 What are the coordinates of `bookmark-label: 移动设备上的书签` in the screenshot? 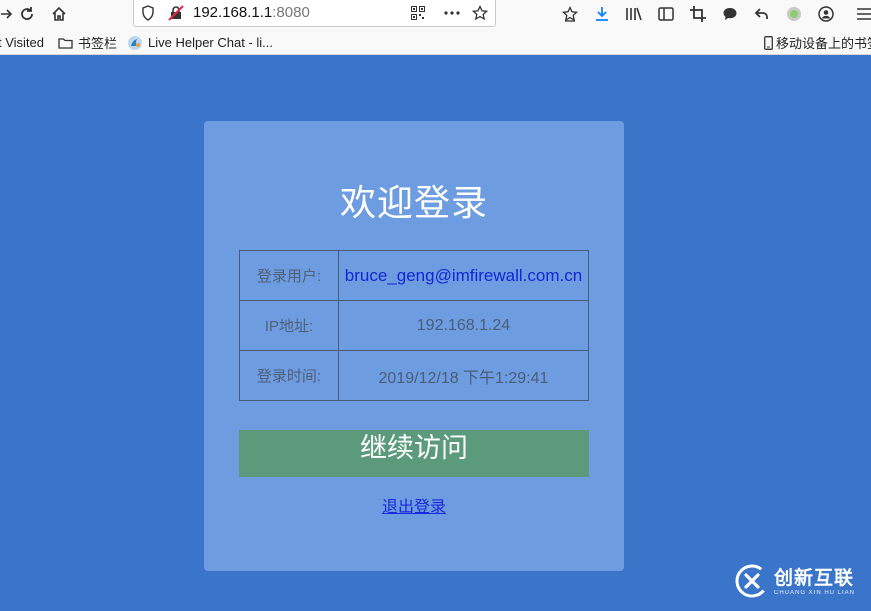 It's located at (823, 43).